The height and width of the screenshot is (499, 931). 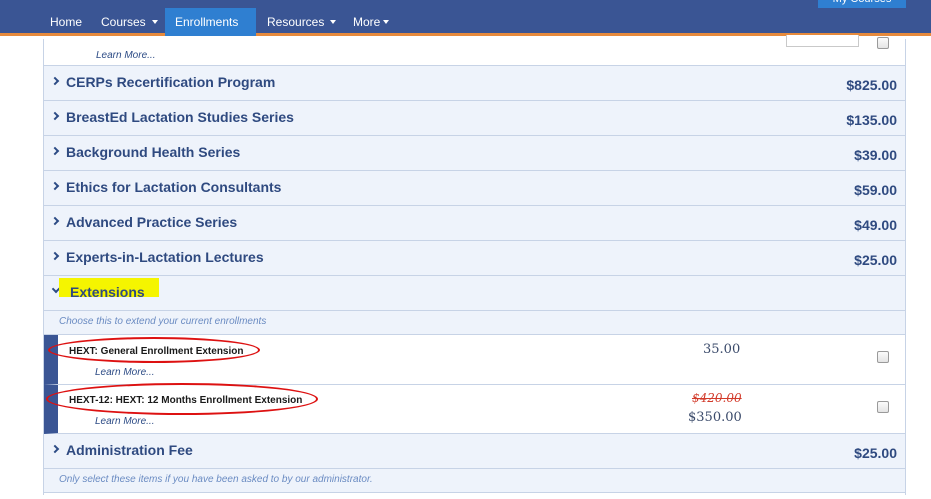 I want to click on nav-more: More, so click(x=371, y=22).